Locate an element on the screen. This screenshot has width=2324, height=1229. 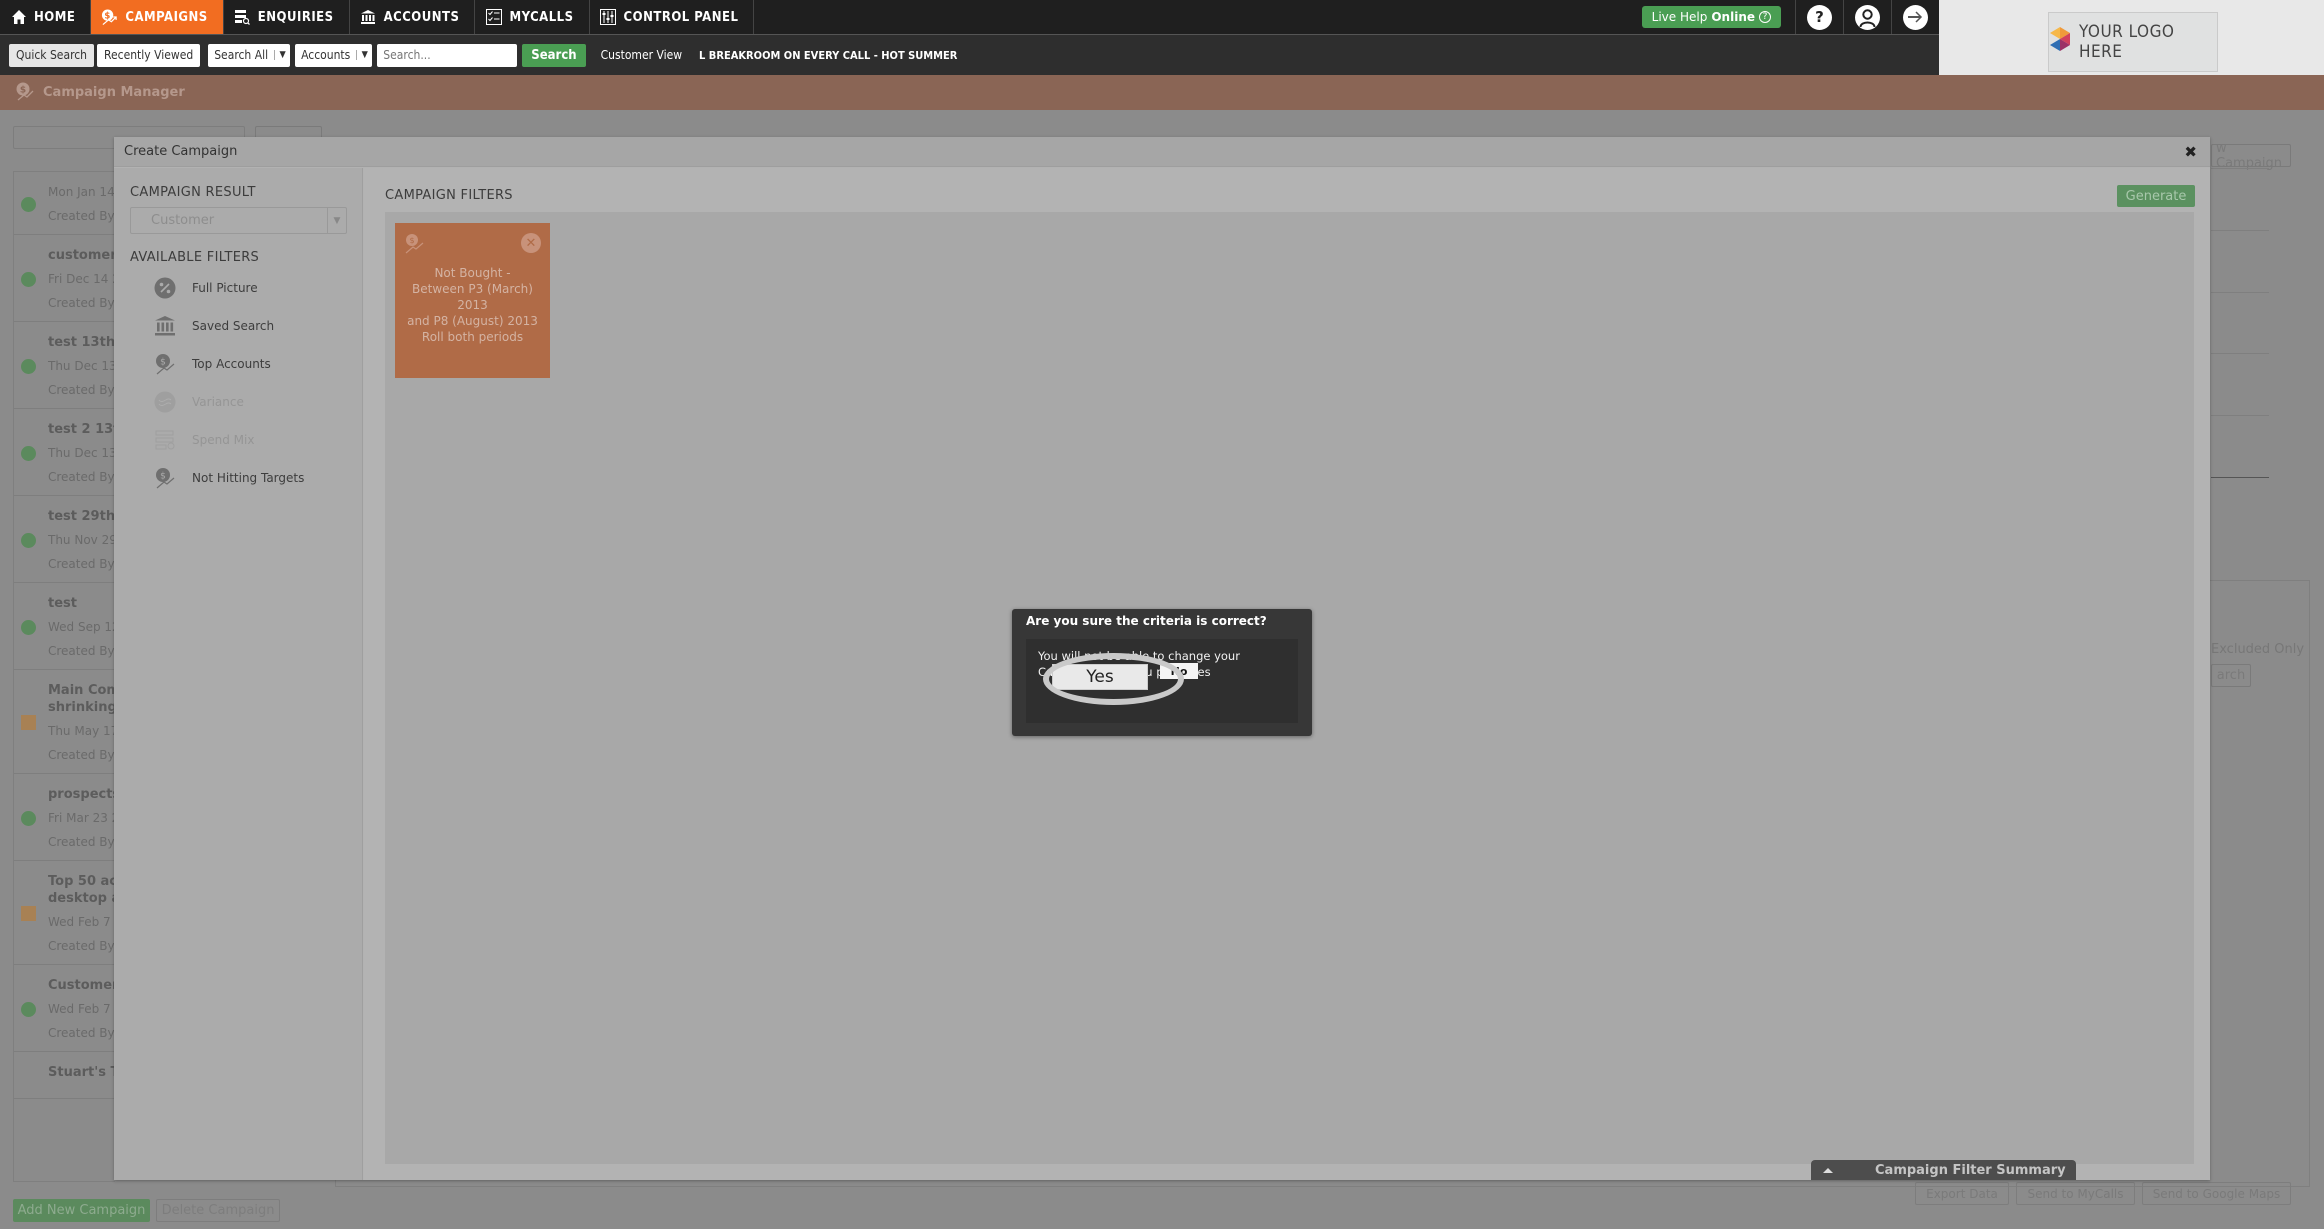
filter-top-accounts: $ Top Accounts is located at coordinates (212, 364).